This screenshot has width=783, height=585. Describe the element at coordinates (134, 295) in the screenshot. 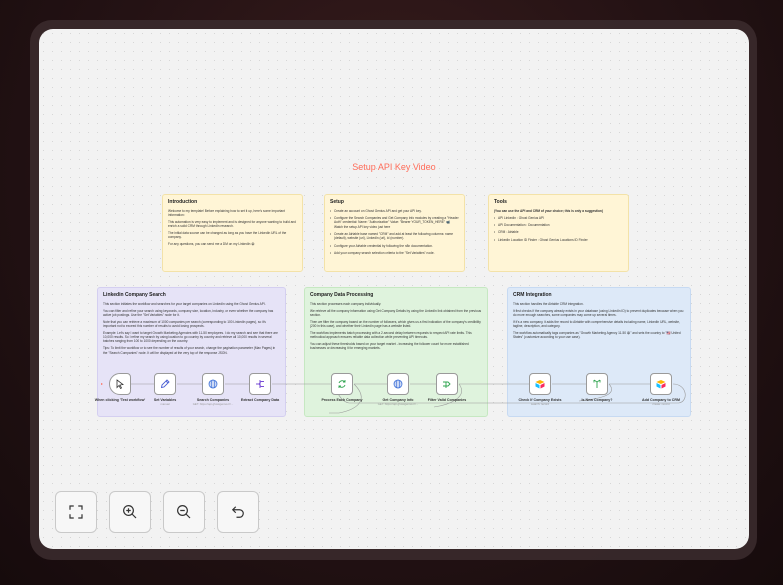

I see `note-heading: Linkedin Company Search` at that location.